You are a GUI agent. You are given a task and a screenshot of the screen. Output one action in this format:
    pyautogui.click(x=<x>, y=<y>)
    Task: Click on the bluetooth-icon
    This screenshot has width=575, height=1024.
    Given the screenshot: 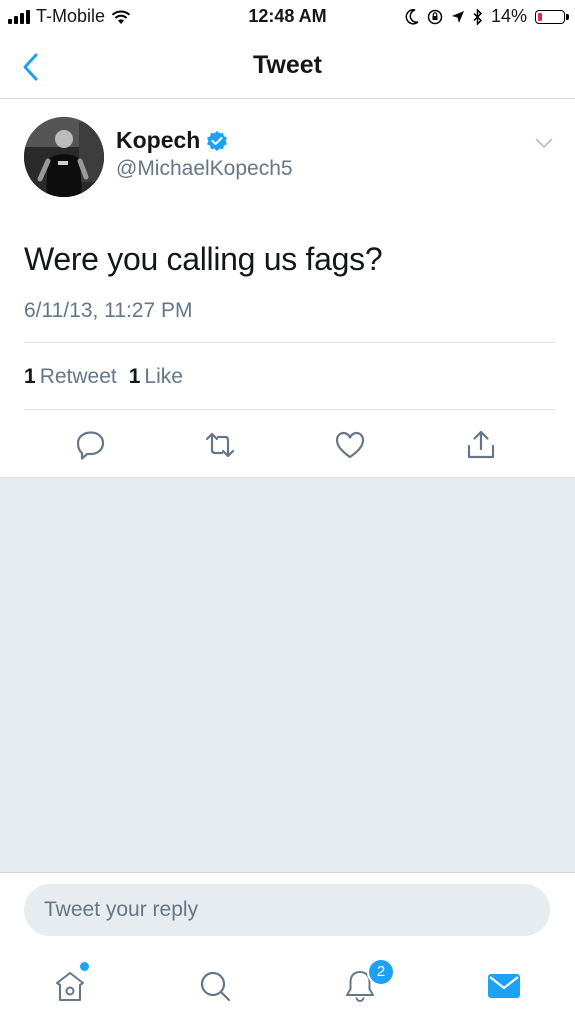 What is the action you would take?
    pyautogui.click(x=478, y=16)
    